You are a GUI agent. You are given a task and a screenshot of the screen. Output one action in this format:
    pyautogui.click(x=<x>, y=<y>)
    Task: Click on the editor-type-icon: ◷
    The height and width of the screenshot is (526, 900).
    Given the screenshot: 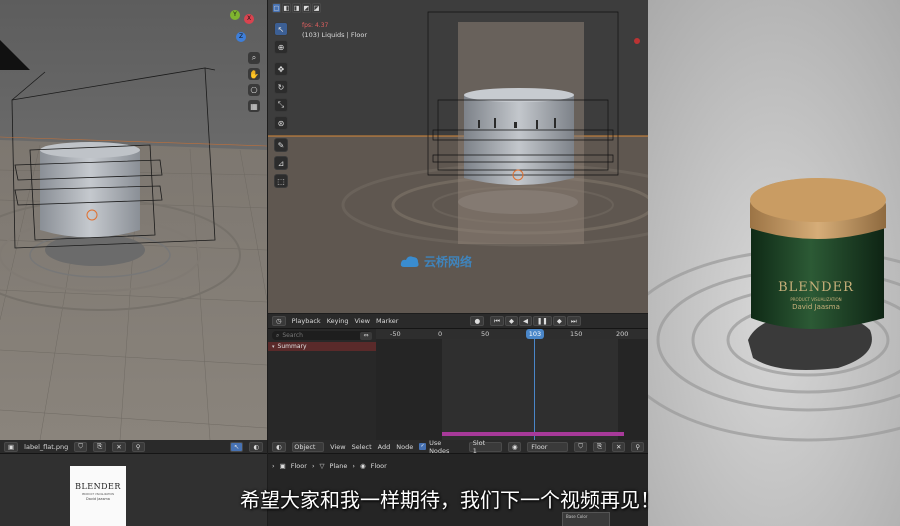 What is the action you would take?
    pyautogui.click(x=279, y=321)
    